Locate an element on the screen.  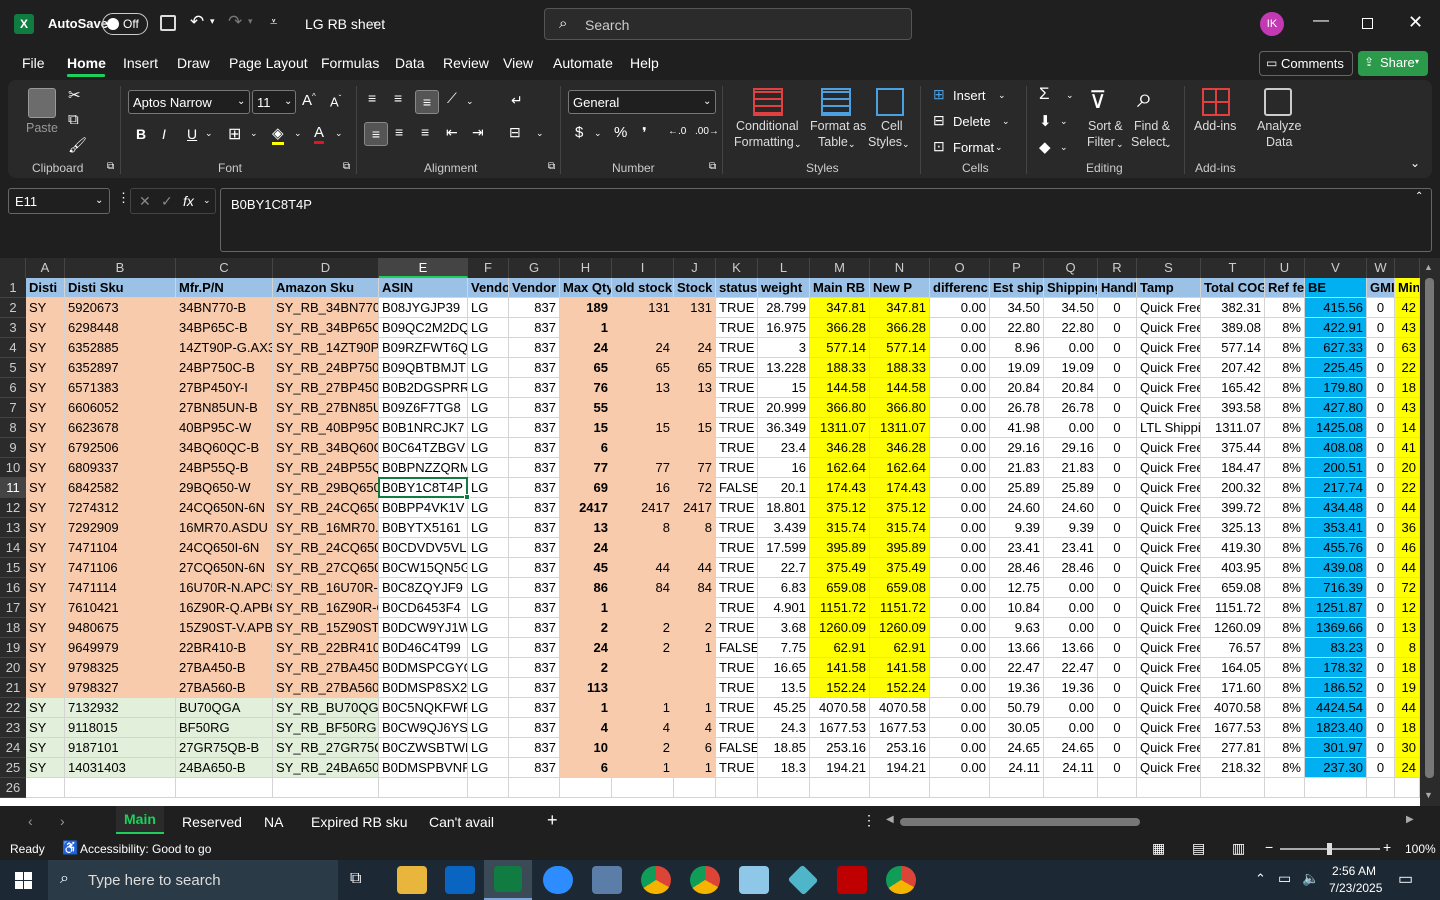
table-cell: 113 is located at coordinates (586, 688).